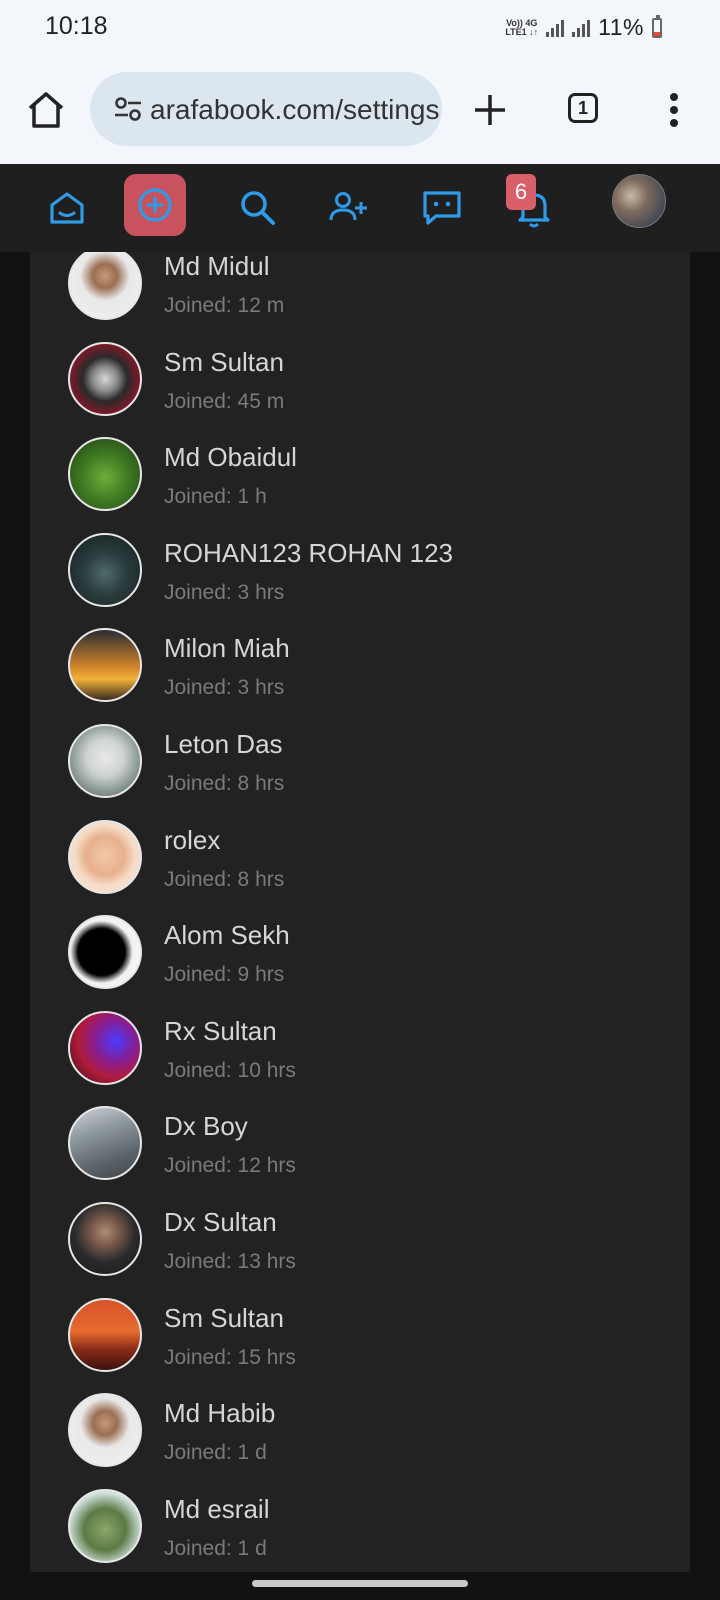 The image size is (720, 1600). Describe the element at coordinates (657, 26) in the screenshot. I see `battery-icon` at that location.